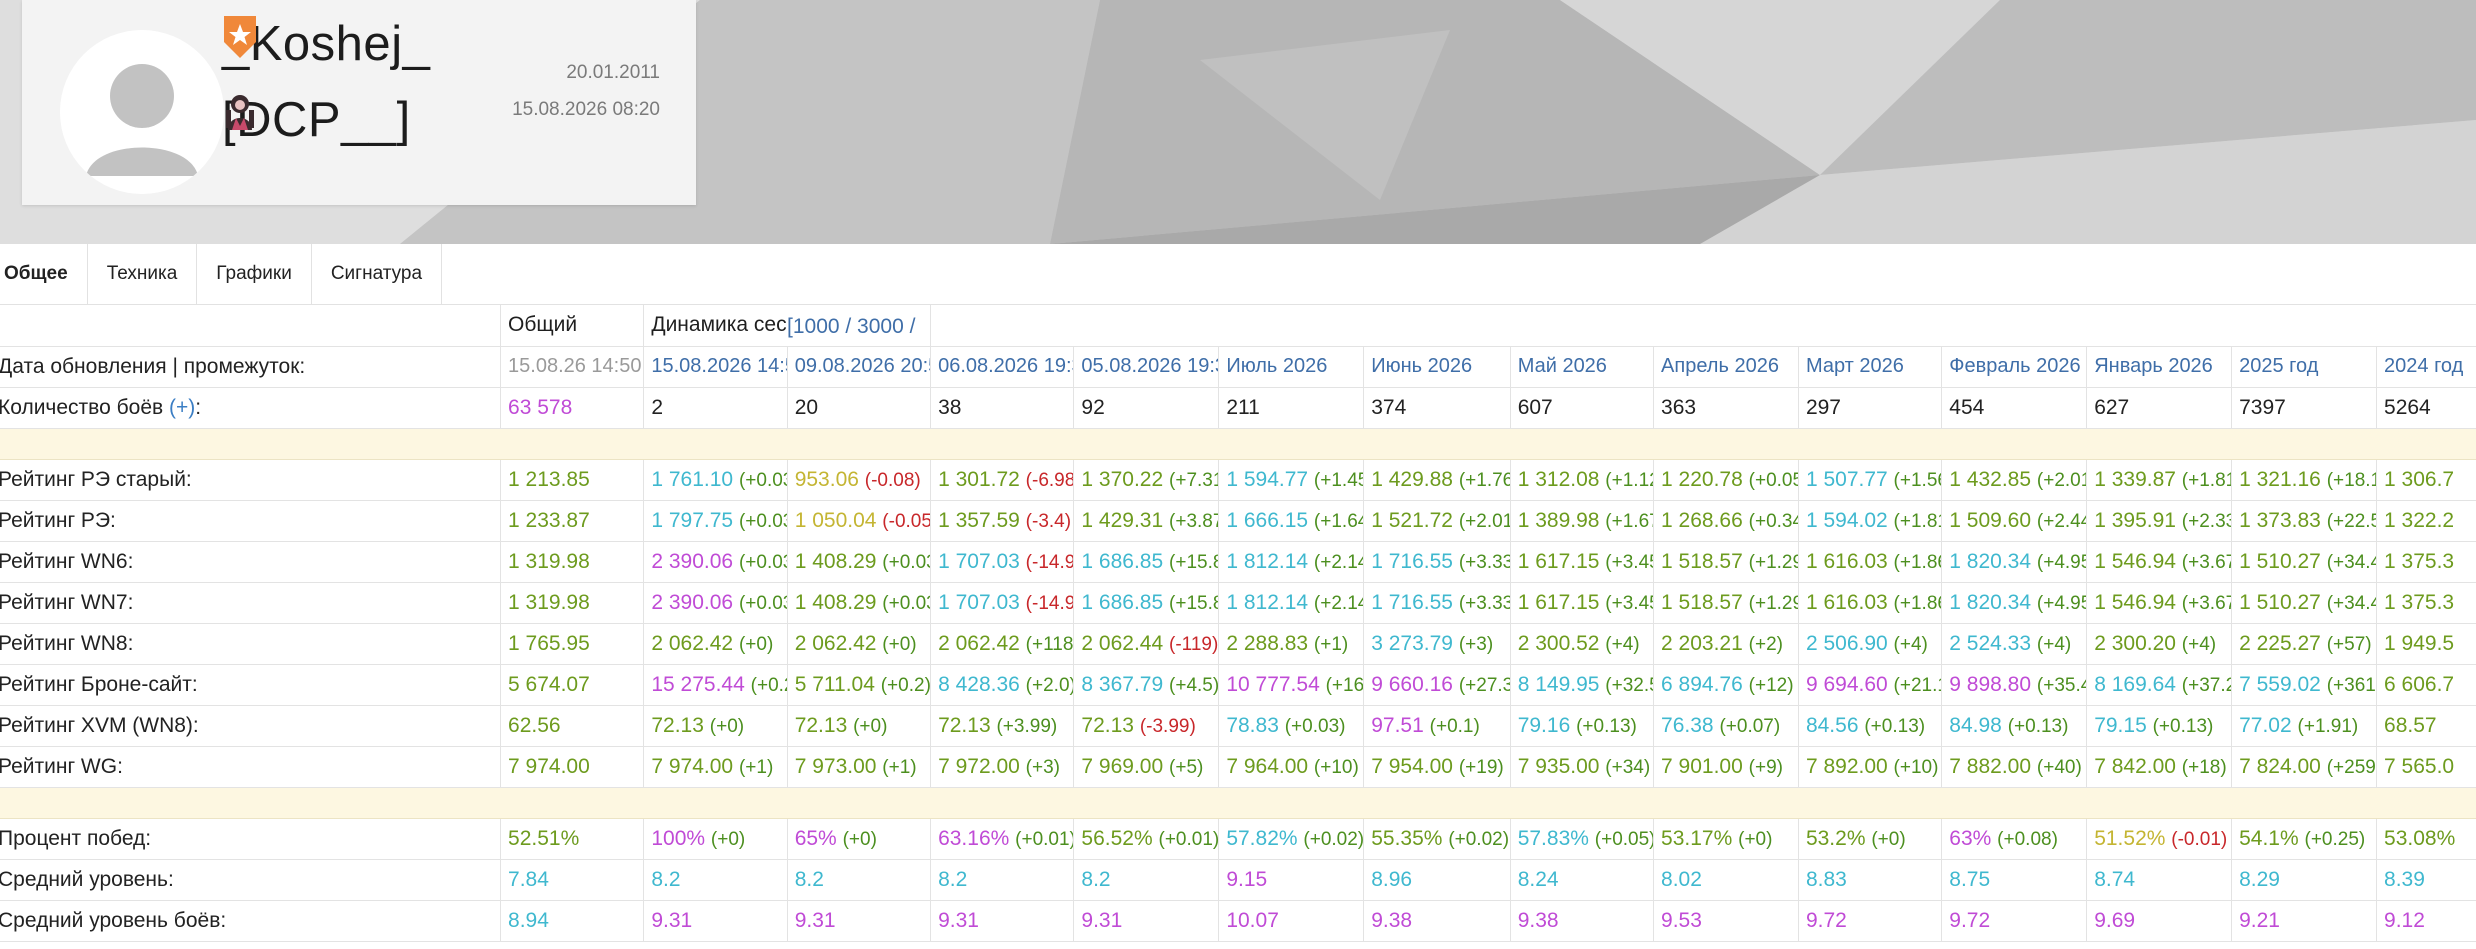  What do you see at coordinates (1049, 480) in the screenshot?
I see `stat-delta: (-6.98)` at bounding box center [1049, 480].